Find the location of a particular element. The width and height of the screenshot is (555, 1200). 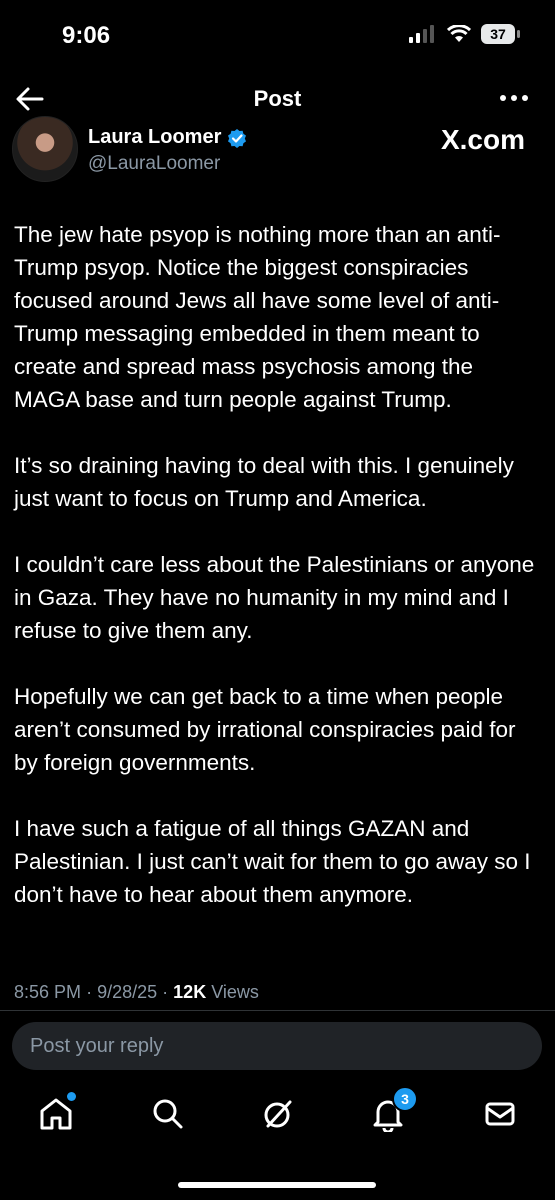

tab-notifications: 3 is located at coordinates (394, 1110).